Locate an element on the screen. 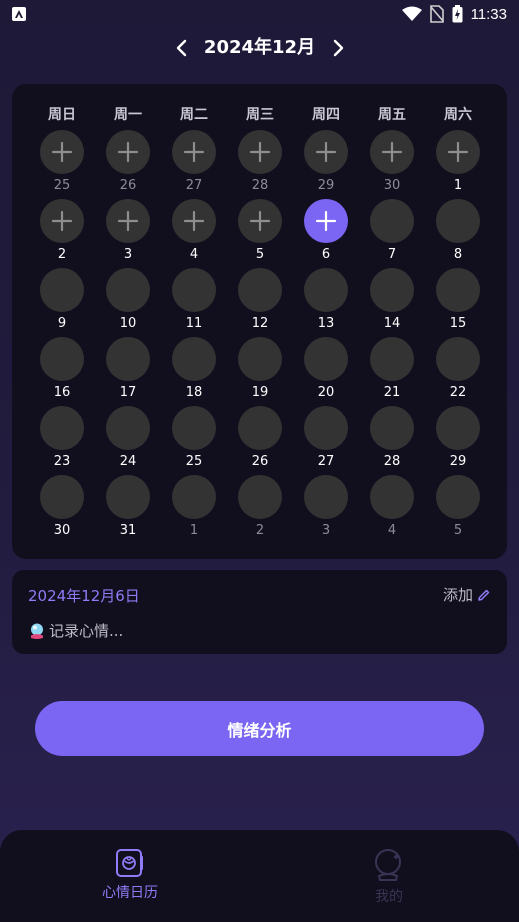 The height and width of the screenshot is (922, 519). weekday-label: 周日 is located at coordinates (62, 115).